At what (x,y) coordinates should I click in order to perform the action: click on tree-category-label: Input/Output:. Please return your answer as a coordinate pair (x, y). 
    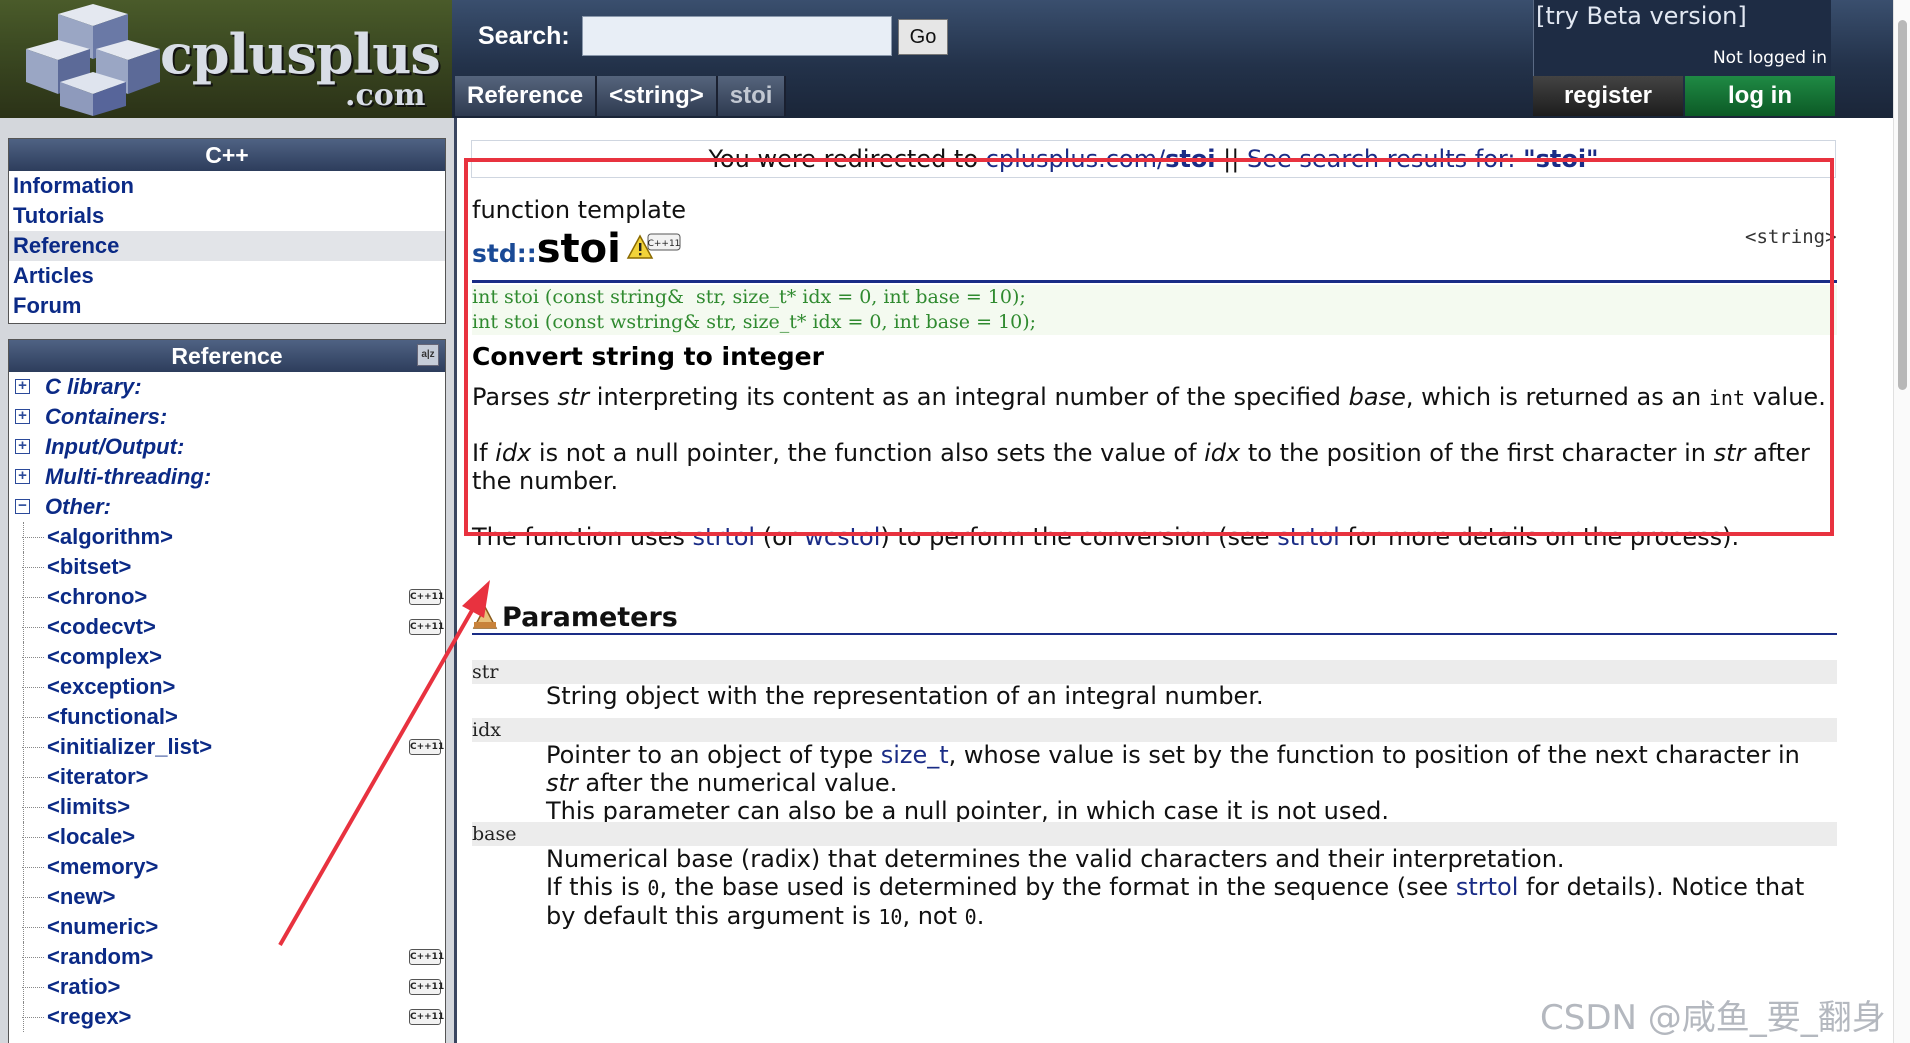
    Looking at the image, I should click on (115, 446).